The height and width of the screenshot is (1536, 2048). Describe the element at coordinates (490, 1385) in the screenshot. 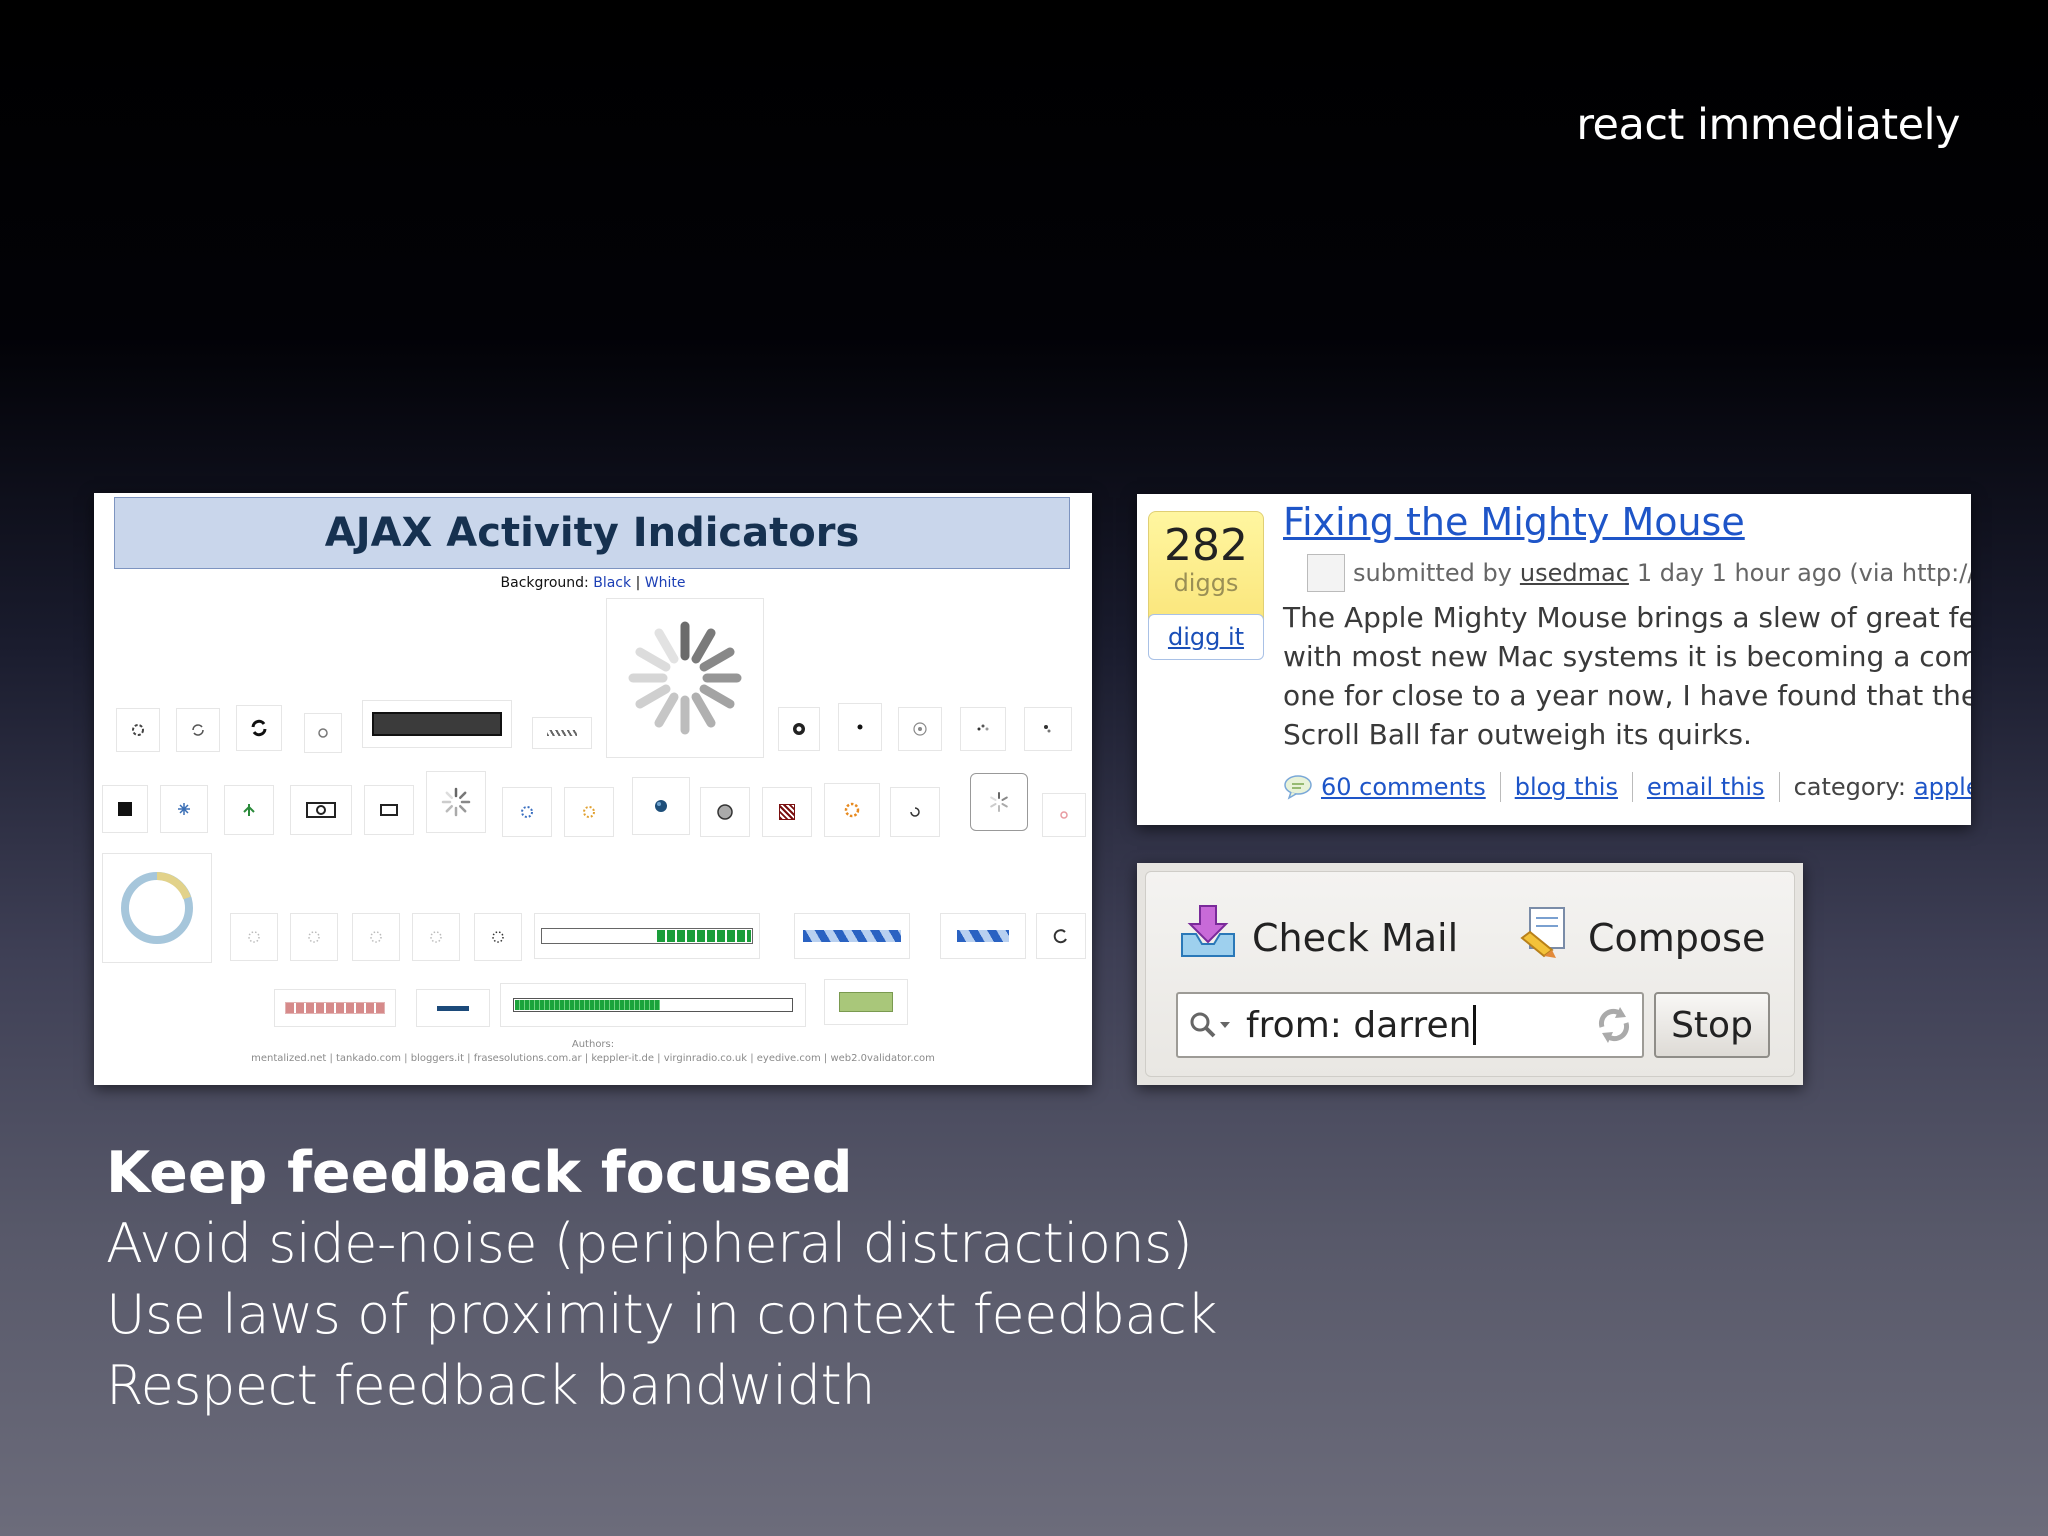

I see `bullet-point: Respect feedback bandwidth` at that location.